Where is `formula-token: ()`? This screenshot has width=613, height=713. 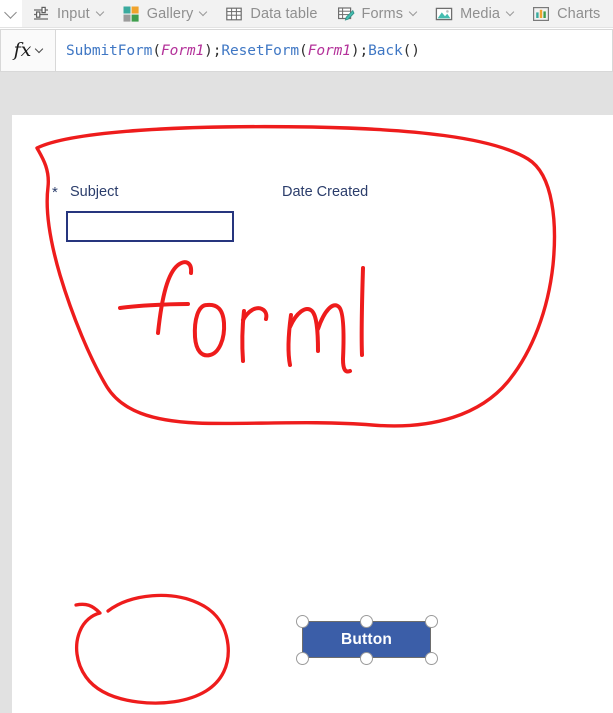 formula-token: () is located at coordinates (411, 50).